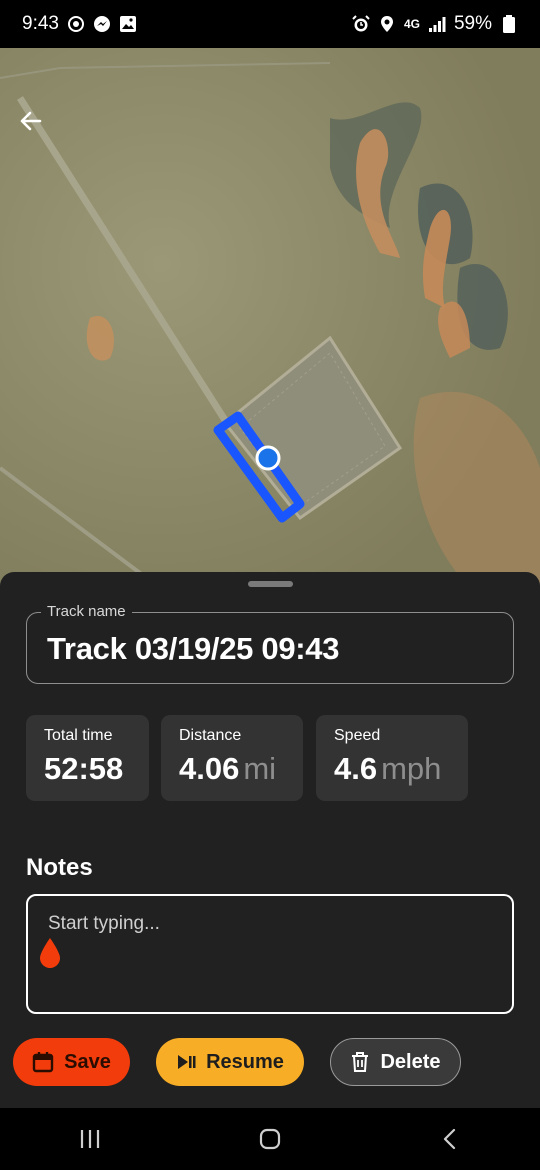  Describe the element at coordinates (357, 735) in the screenshot. I see `stat-label: Speed` at that location.